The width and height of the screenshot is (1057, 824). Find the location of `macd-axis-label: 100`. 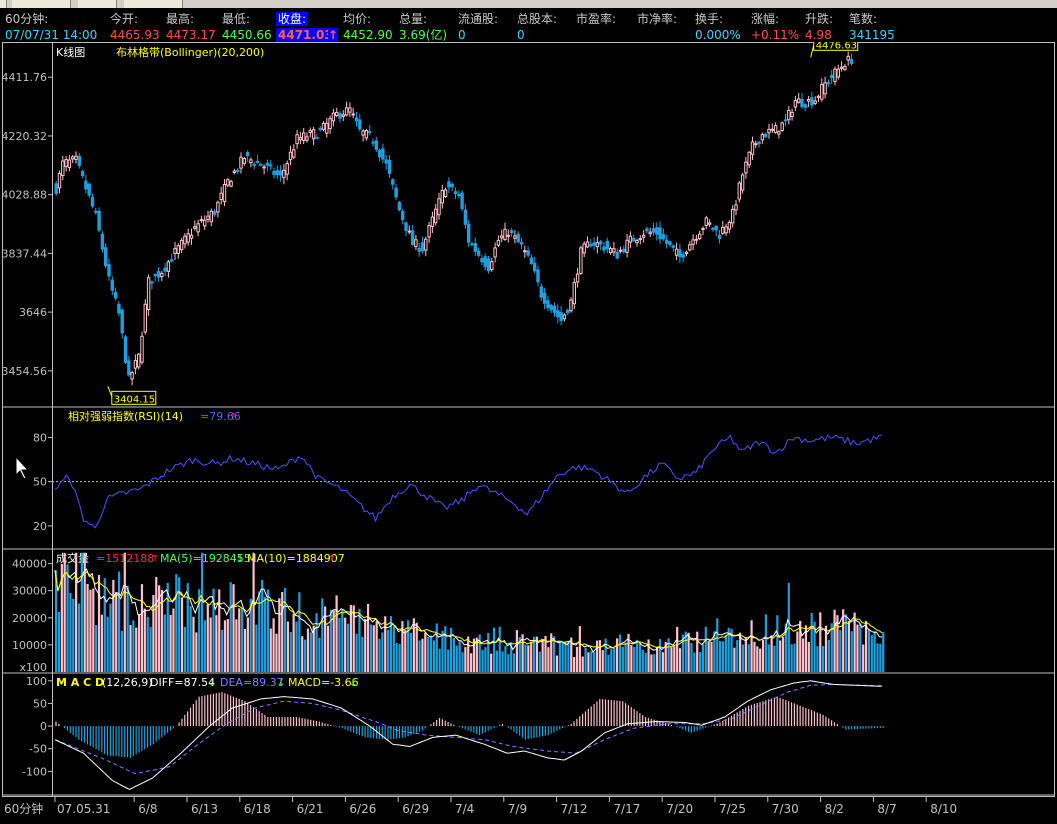

macd-axis-label: 100 is located at coordinates (36, 681).